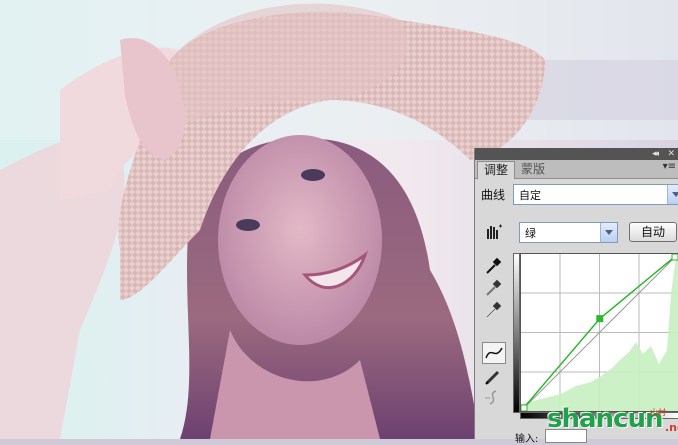  I want to click on panel-tabs: 调整 蒙版 ▾≡, so click(576, 169).